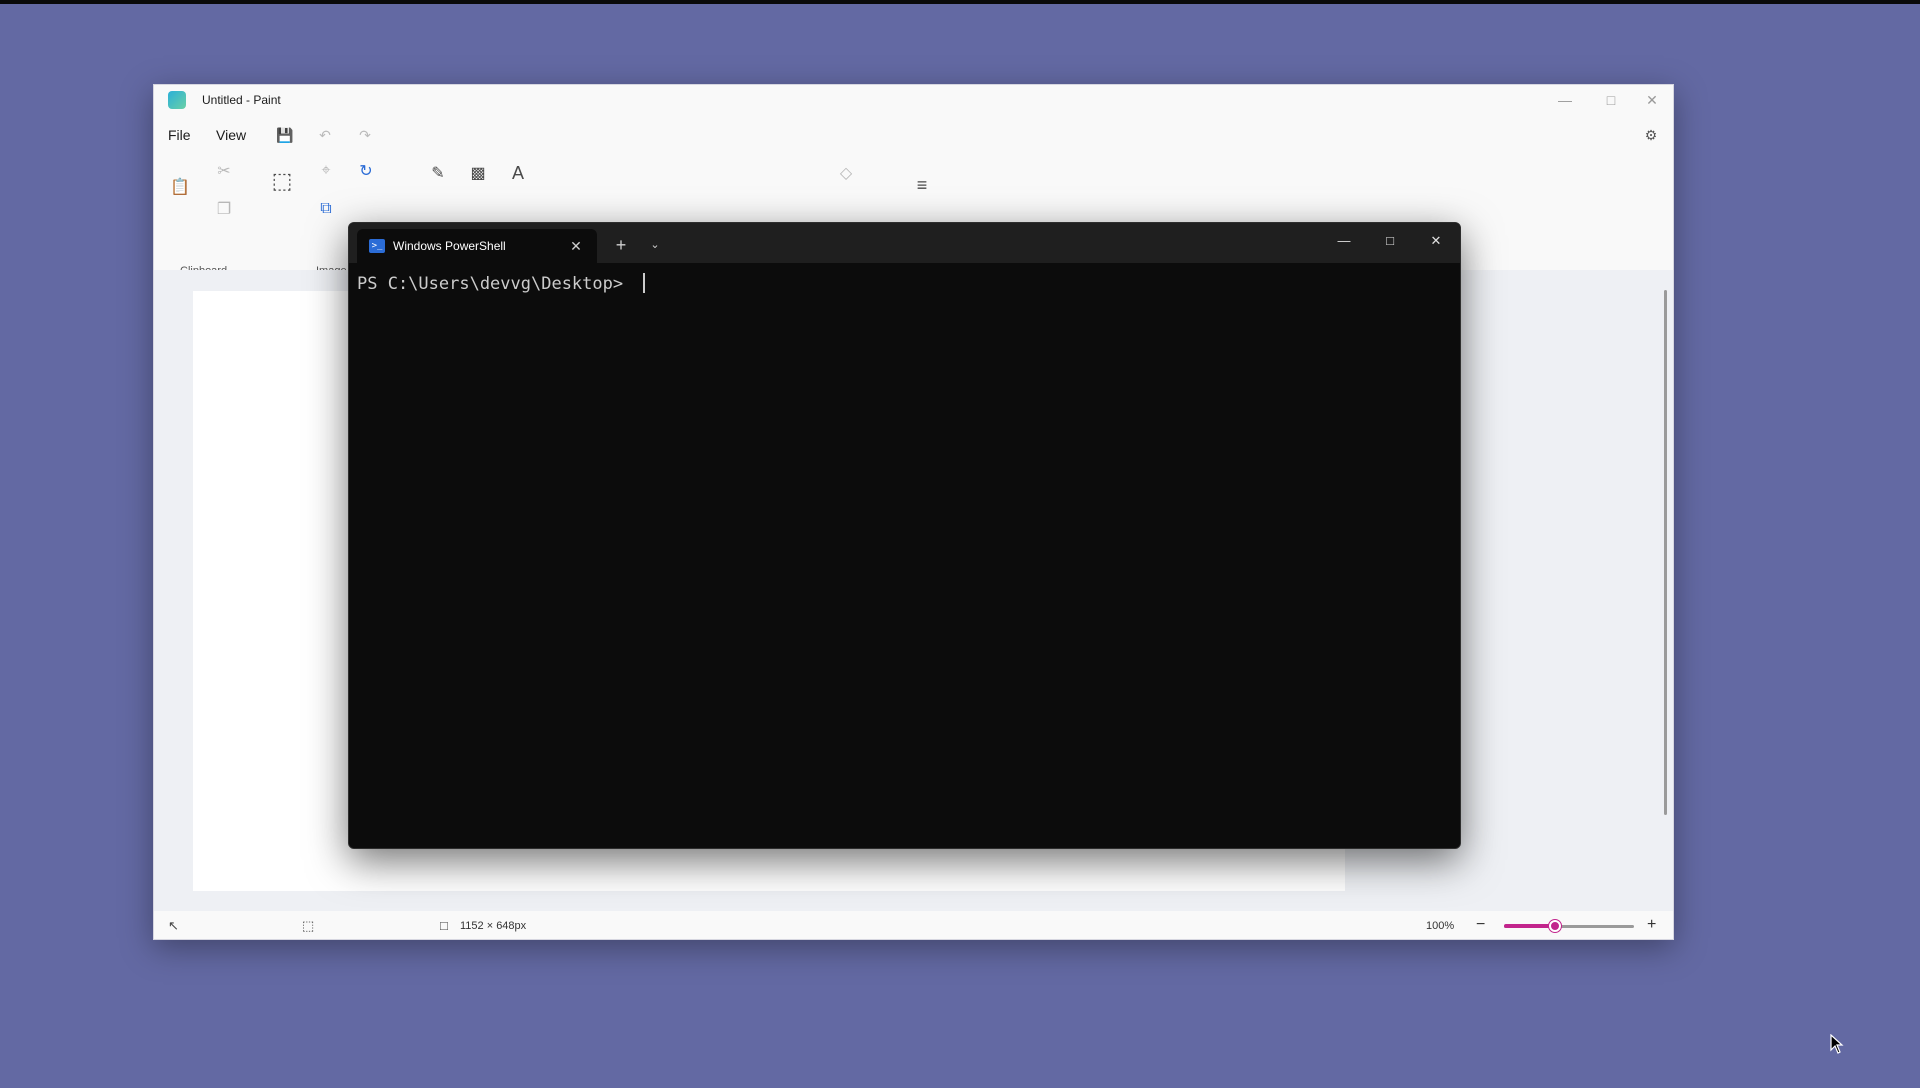  Describe the element at coordinates (846, 173) in the screenshot. I see `shape-outline-icon: ◇` at that location.